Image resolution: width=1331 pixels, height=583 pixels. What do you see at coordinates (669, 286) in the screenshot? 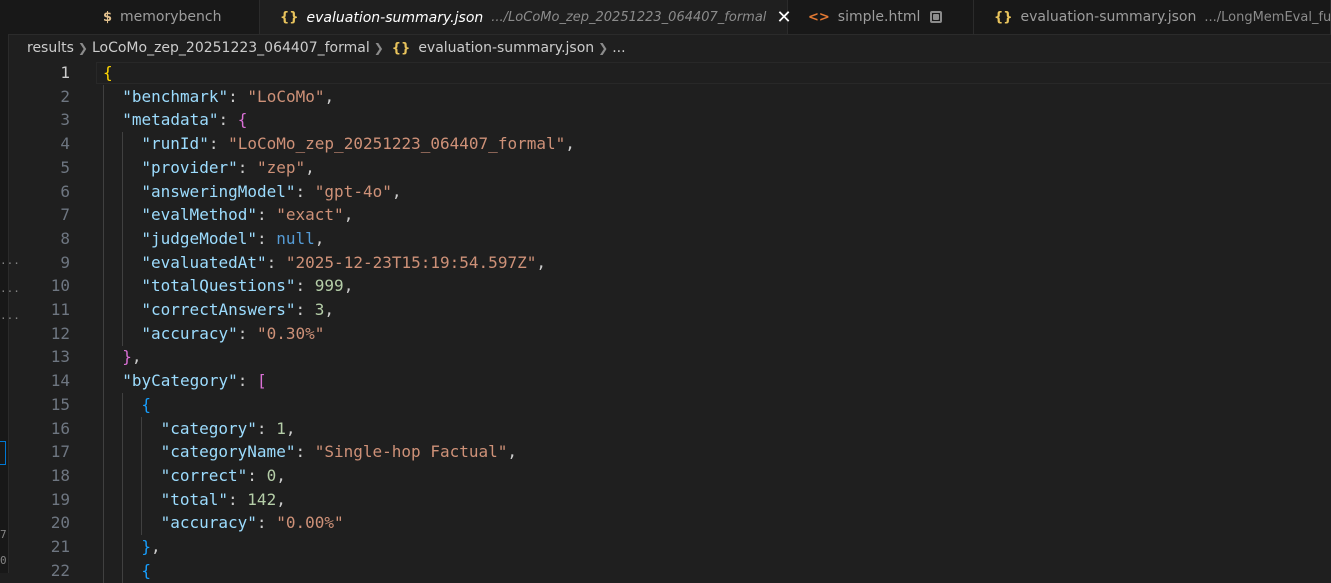
I see `code-line: 10 "totalQuestions": 999,` at bounding box center [669, 286].